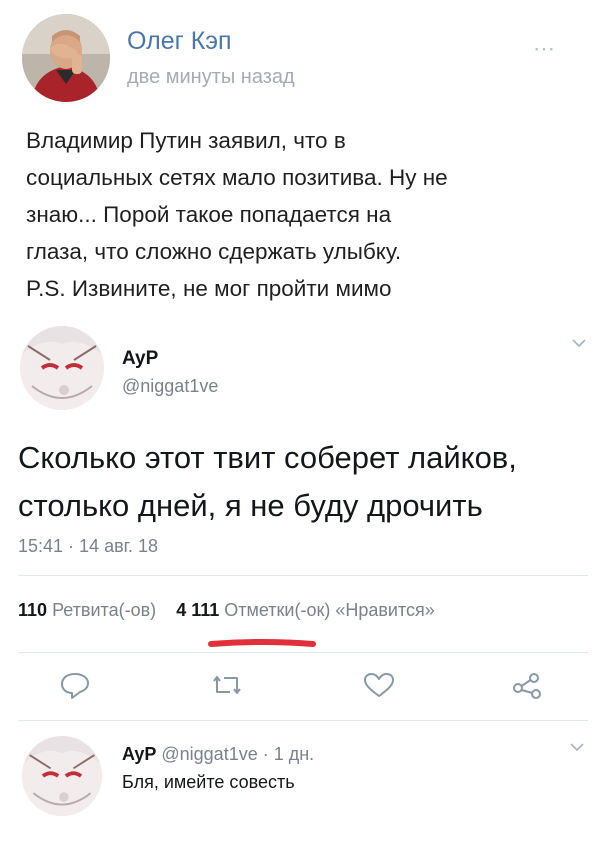  Describe the element at coordinates (527, 685) in the screenshot. I see `share-icon` at that location.